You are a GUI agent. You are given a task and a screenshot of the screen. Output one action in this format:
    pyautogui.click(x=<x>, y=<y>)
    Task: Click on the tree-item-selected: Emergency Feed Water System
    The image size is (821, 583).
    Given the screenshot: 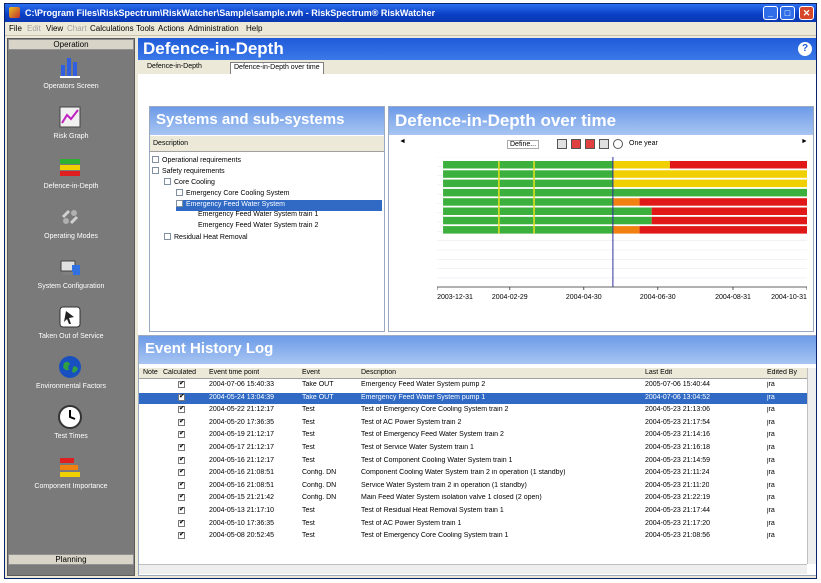 What is the action you would take?
    pyautogui.click(x=279, y=205)
    